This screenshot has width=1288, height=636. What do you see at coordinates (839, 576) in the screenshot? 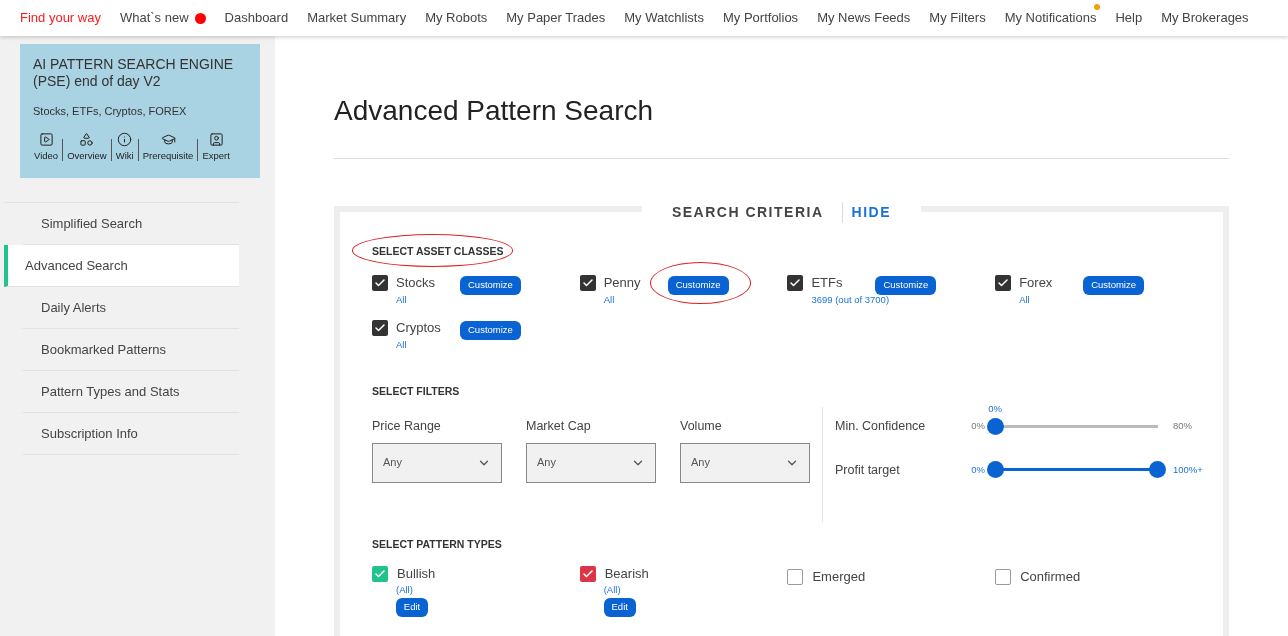
I see `pattern-label: Emerged` at bounding box center [839, 576].